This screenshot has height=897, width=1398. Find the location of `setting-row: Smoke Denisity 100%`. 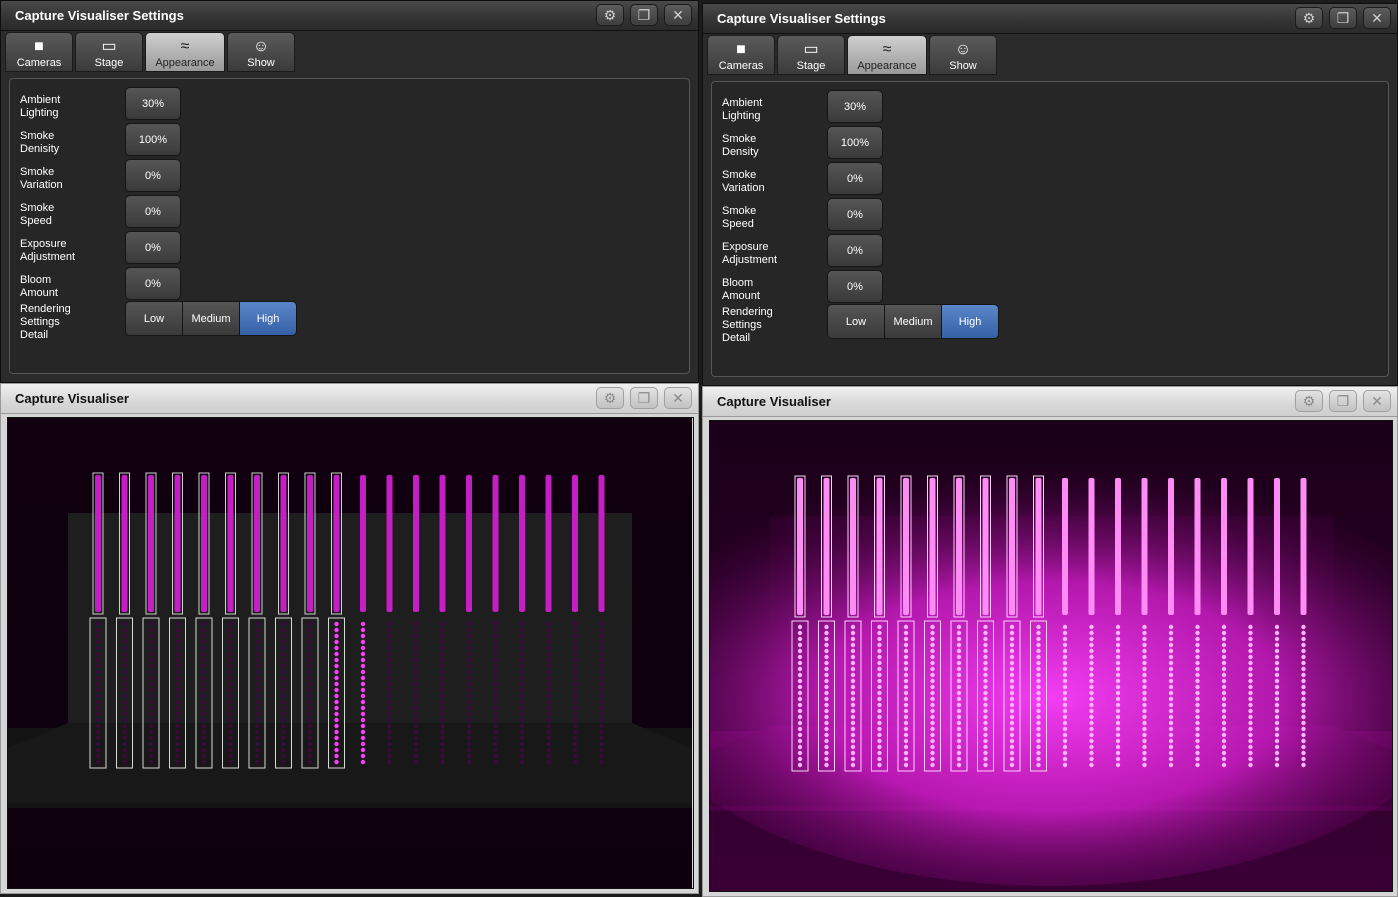

setting-row: Smoke Denisity 100% is located at coordinates (220, 140).